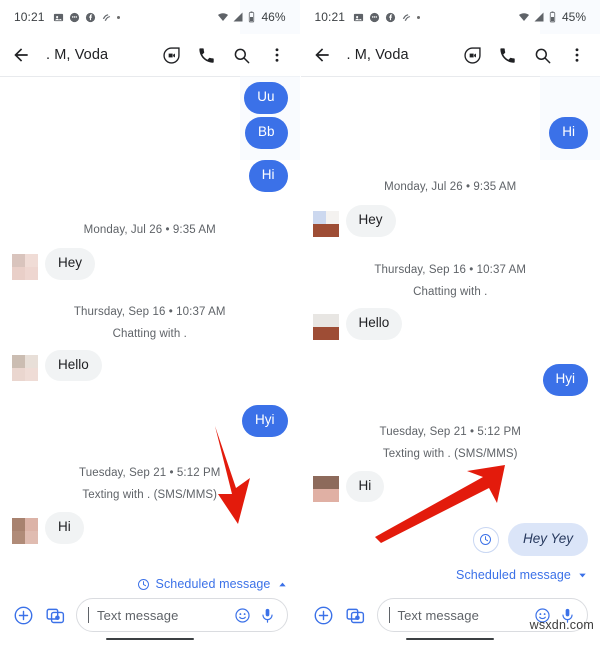  I want to click on microphone-icon, so click(267, 615).